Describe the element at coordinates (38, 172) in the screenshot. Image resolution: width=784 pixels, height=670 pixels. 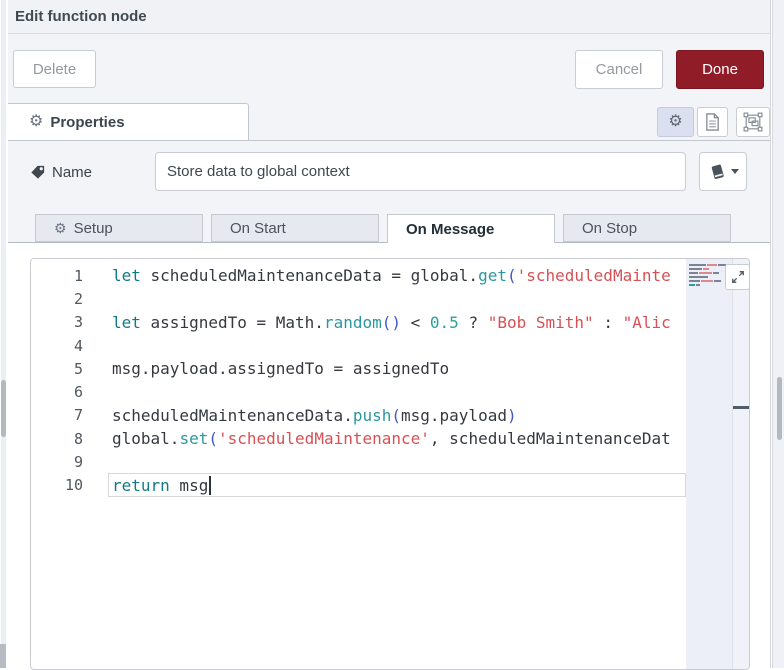
I see `tag-icon` at that location.